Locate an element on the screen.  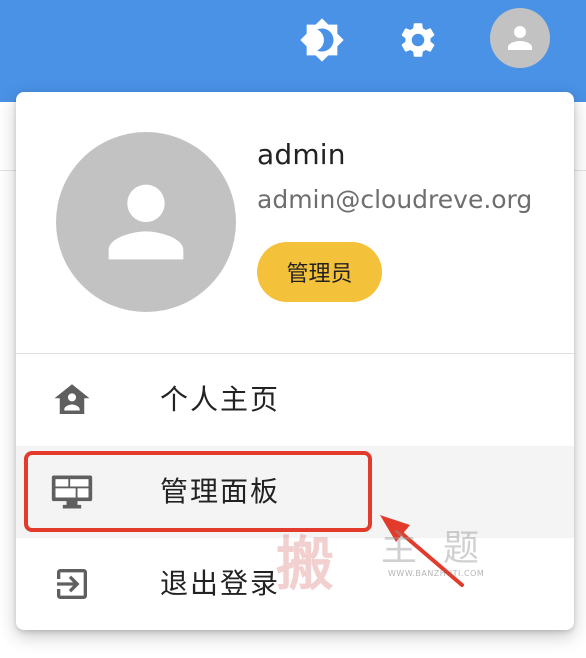
menu-item-label: 个人主页 is located at coordinates (220, 399).